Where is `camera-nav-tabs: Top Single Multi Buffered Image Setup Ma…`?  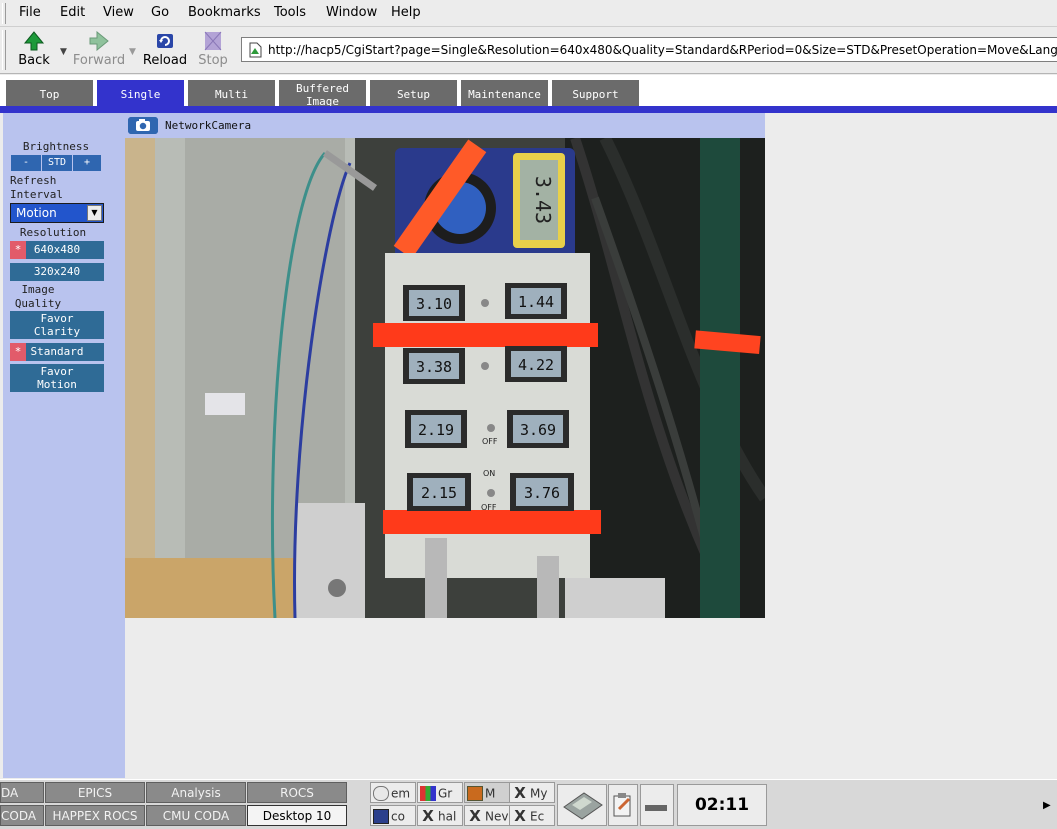 camera-nav-tabs: Top Single Multi Buffered Image Setup Ma… is located at coordinates (528, 90).